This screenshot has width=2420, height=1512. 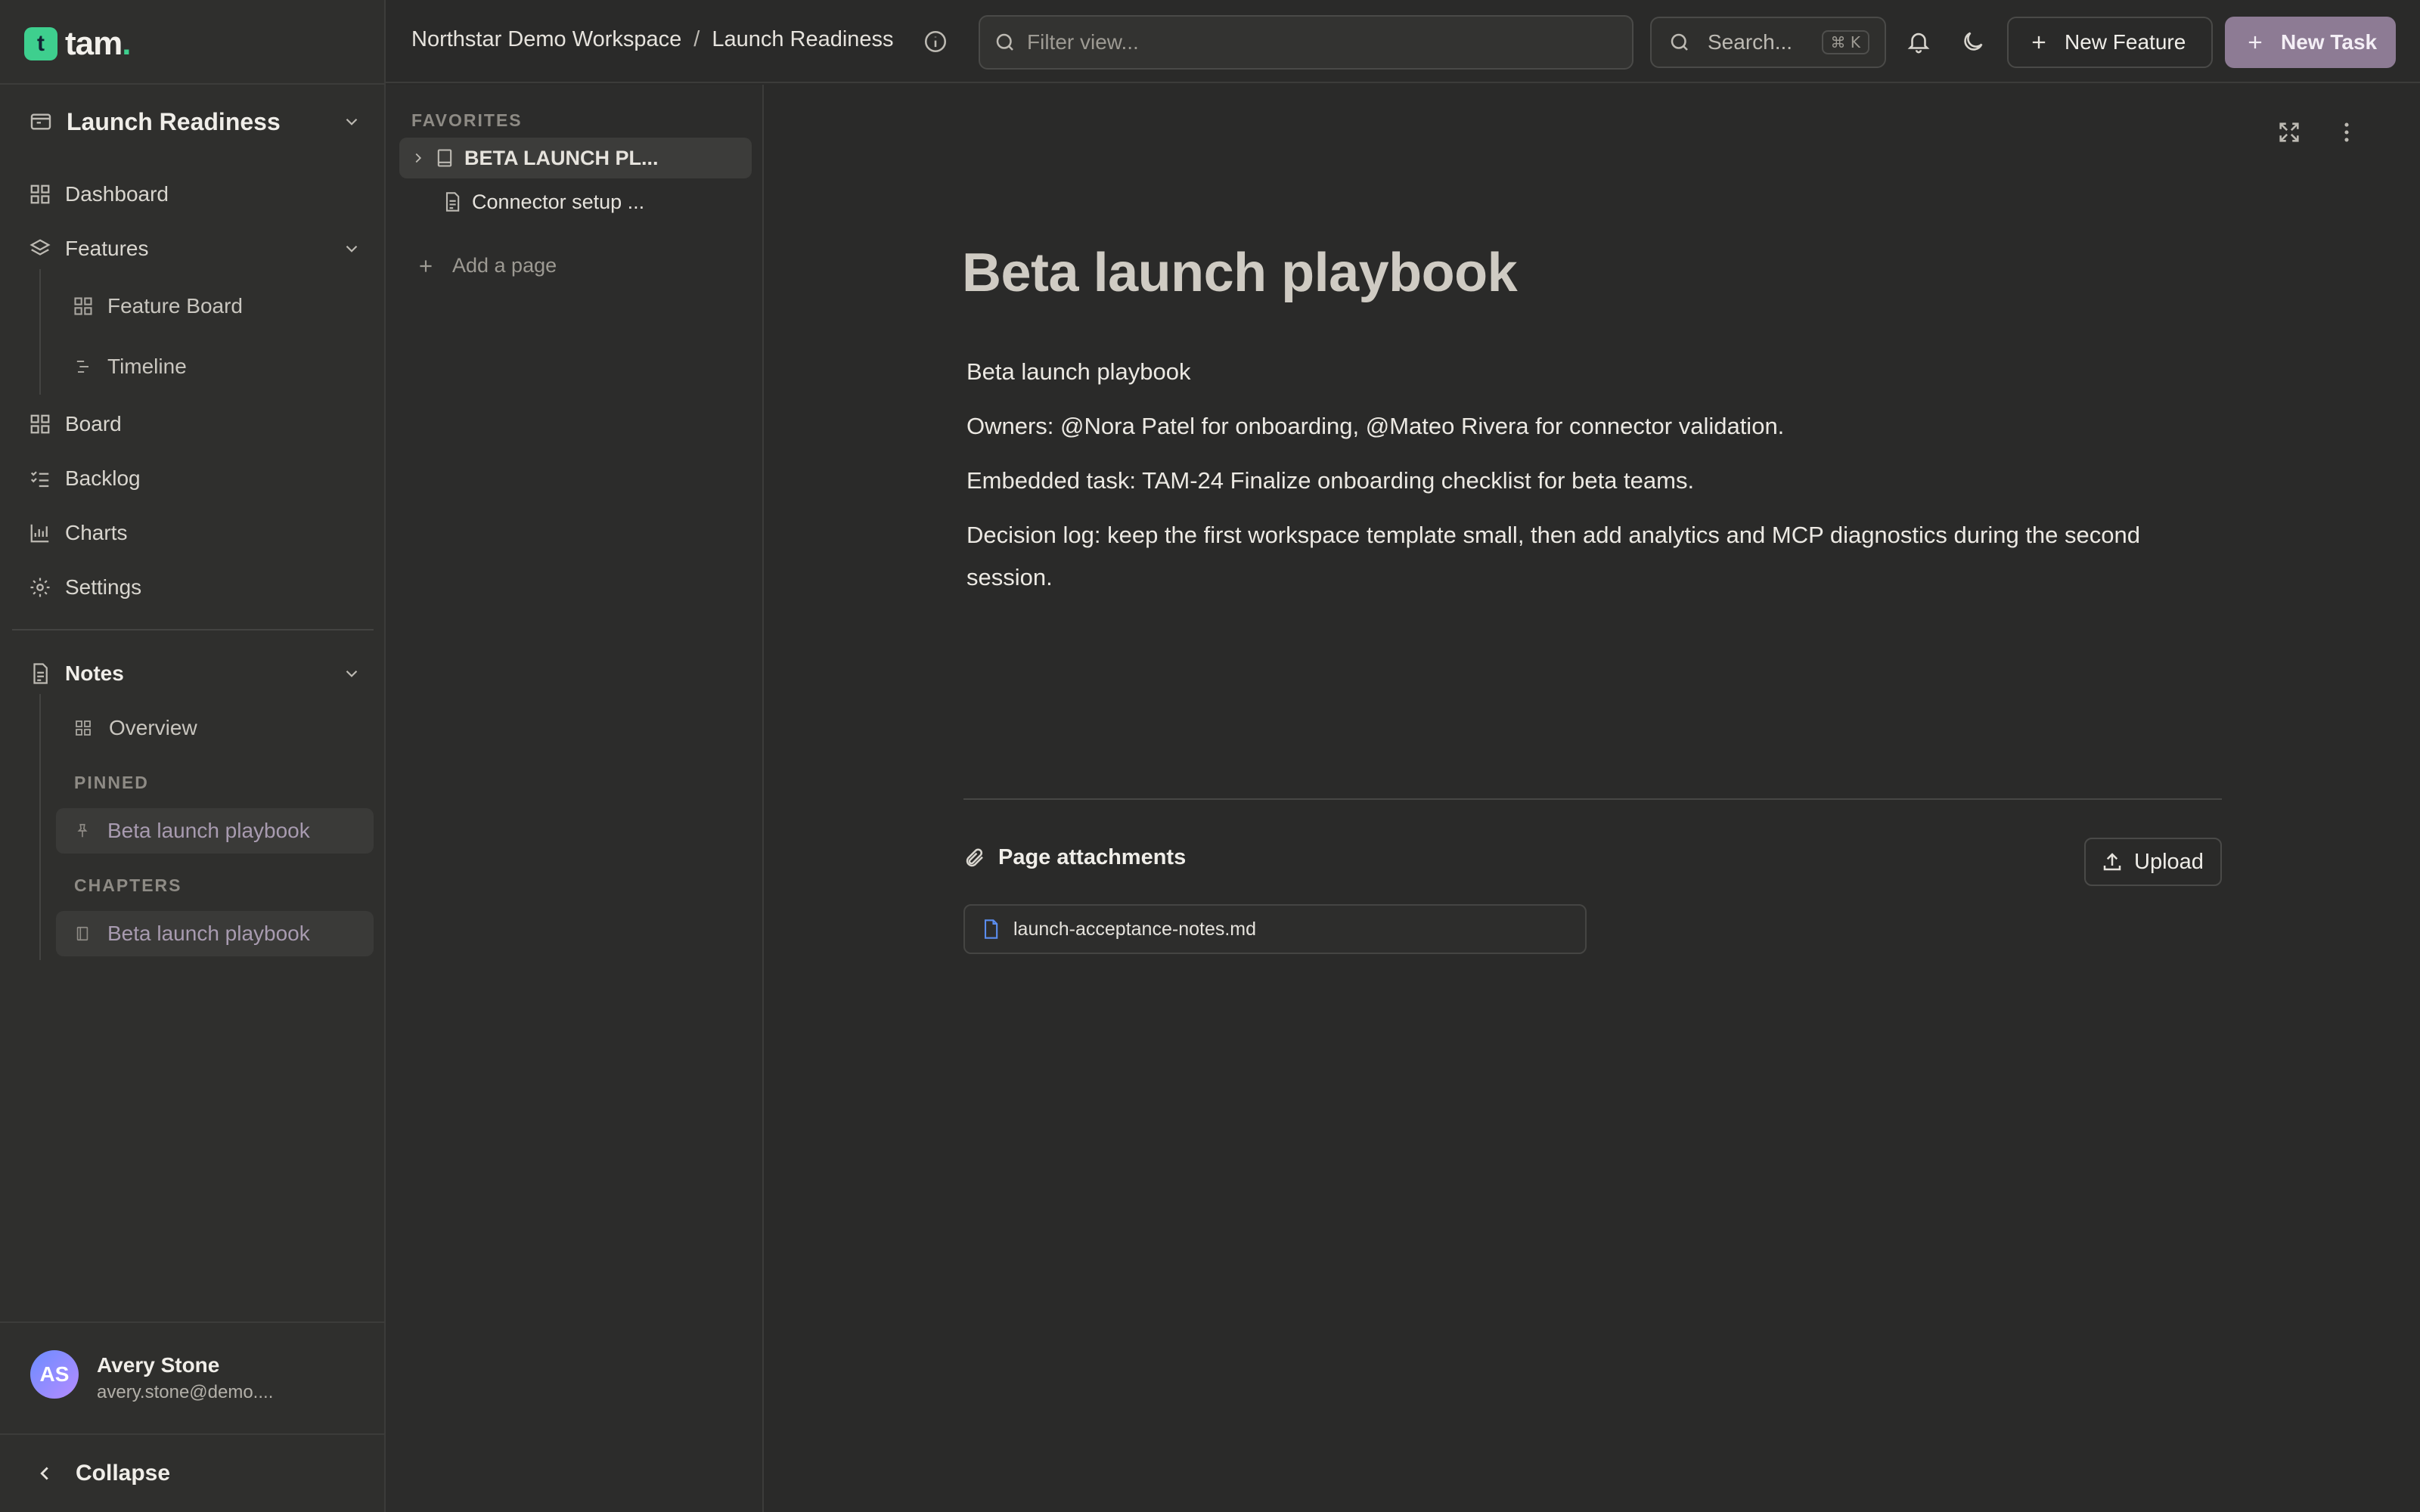 I want to click on sidebar-item-overview: Overview, so click(x=221, y=728).